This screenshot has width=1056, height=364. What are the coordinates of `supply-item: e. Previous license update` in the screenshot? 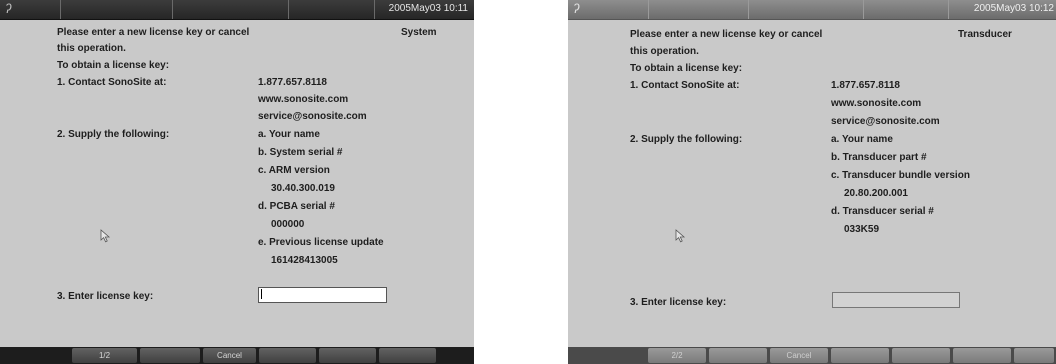 It's located at (321, 242).